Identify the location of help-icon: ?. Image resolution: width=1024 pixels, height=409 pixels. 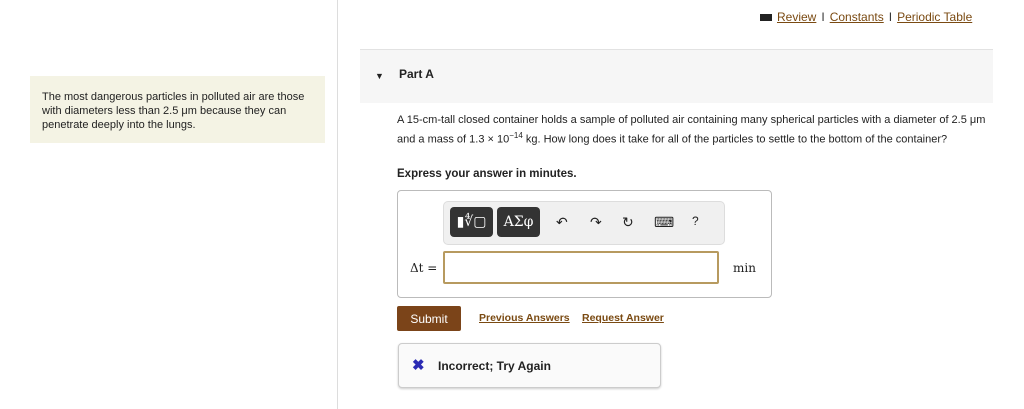
(695, 221).